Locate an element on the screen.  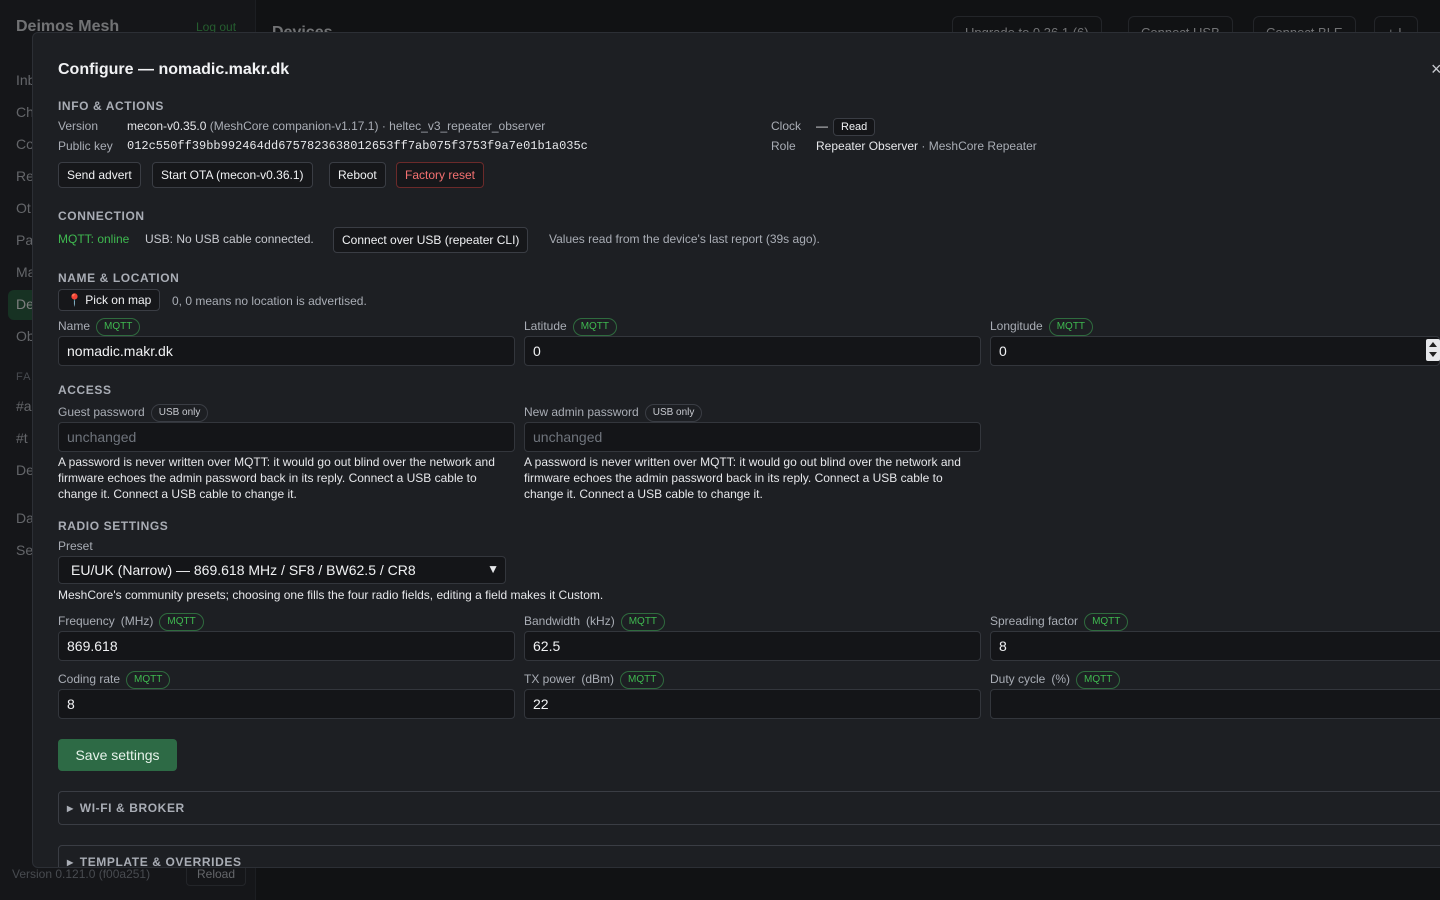
latitude-field-label: Latitude MQTT is located at coordinates (571, 327).